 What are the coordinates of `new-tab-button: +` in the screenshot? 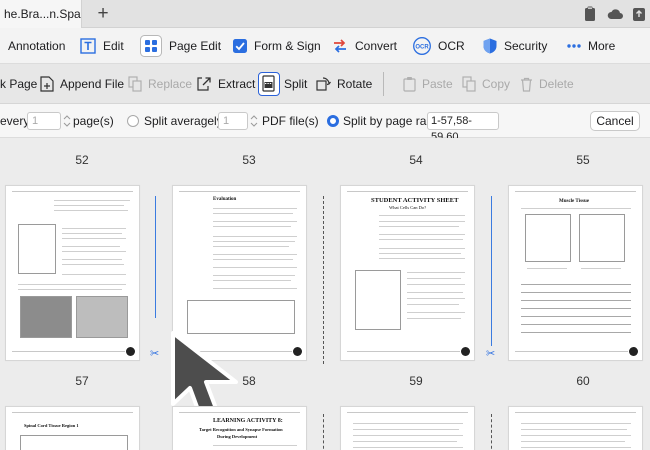 It's located at (103, 14).